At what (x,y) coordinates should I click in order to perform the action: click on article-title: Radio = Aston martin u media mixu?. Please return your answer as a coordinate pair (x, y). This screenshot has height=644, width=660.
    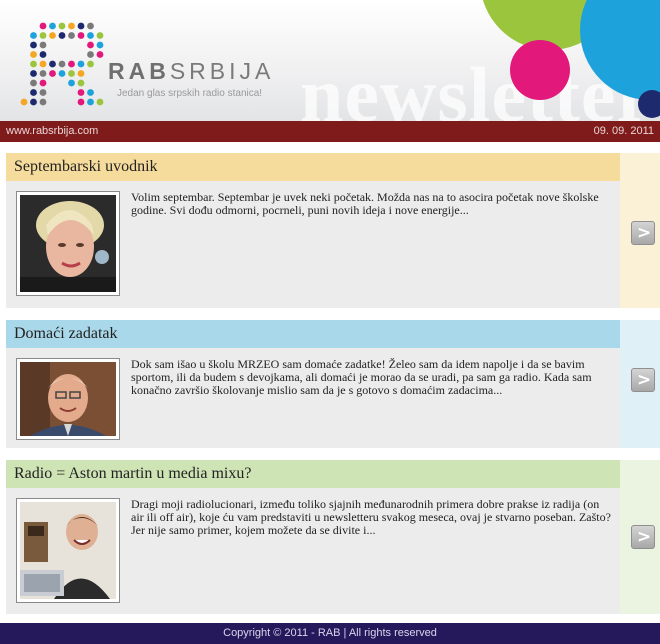
    Looking at the image, I should click on (313, 474).